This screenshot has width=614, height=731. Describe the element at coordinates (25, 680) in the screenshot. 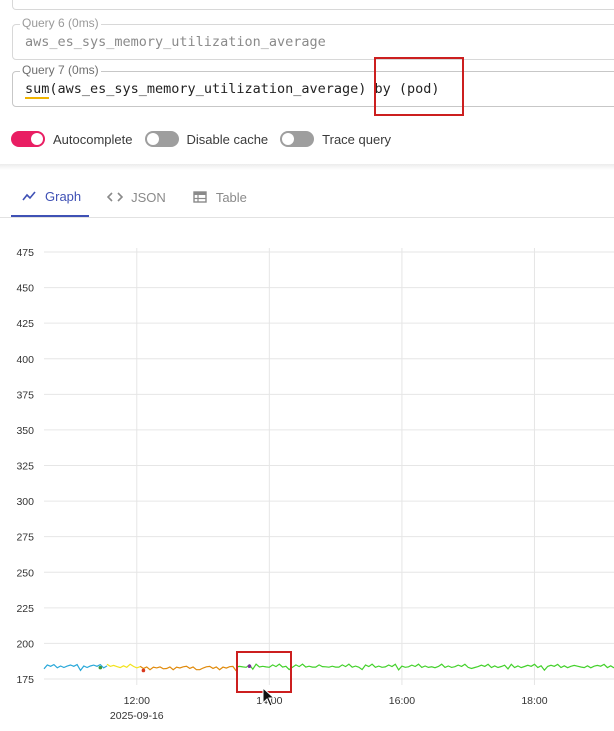

I see `y-tick-label: 175` at that location.